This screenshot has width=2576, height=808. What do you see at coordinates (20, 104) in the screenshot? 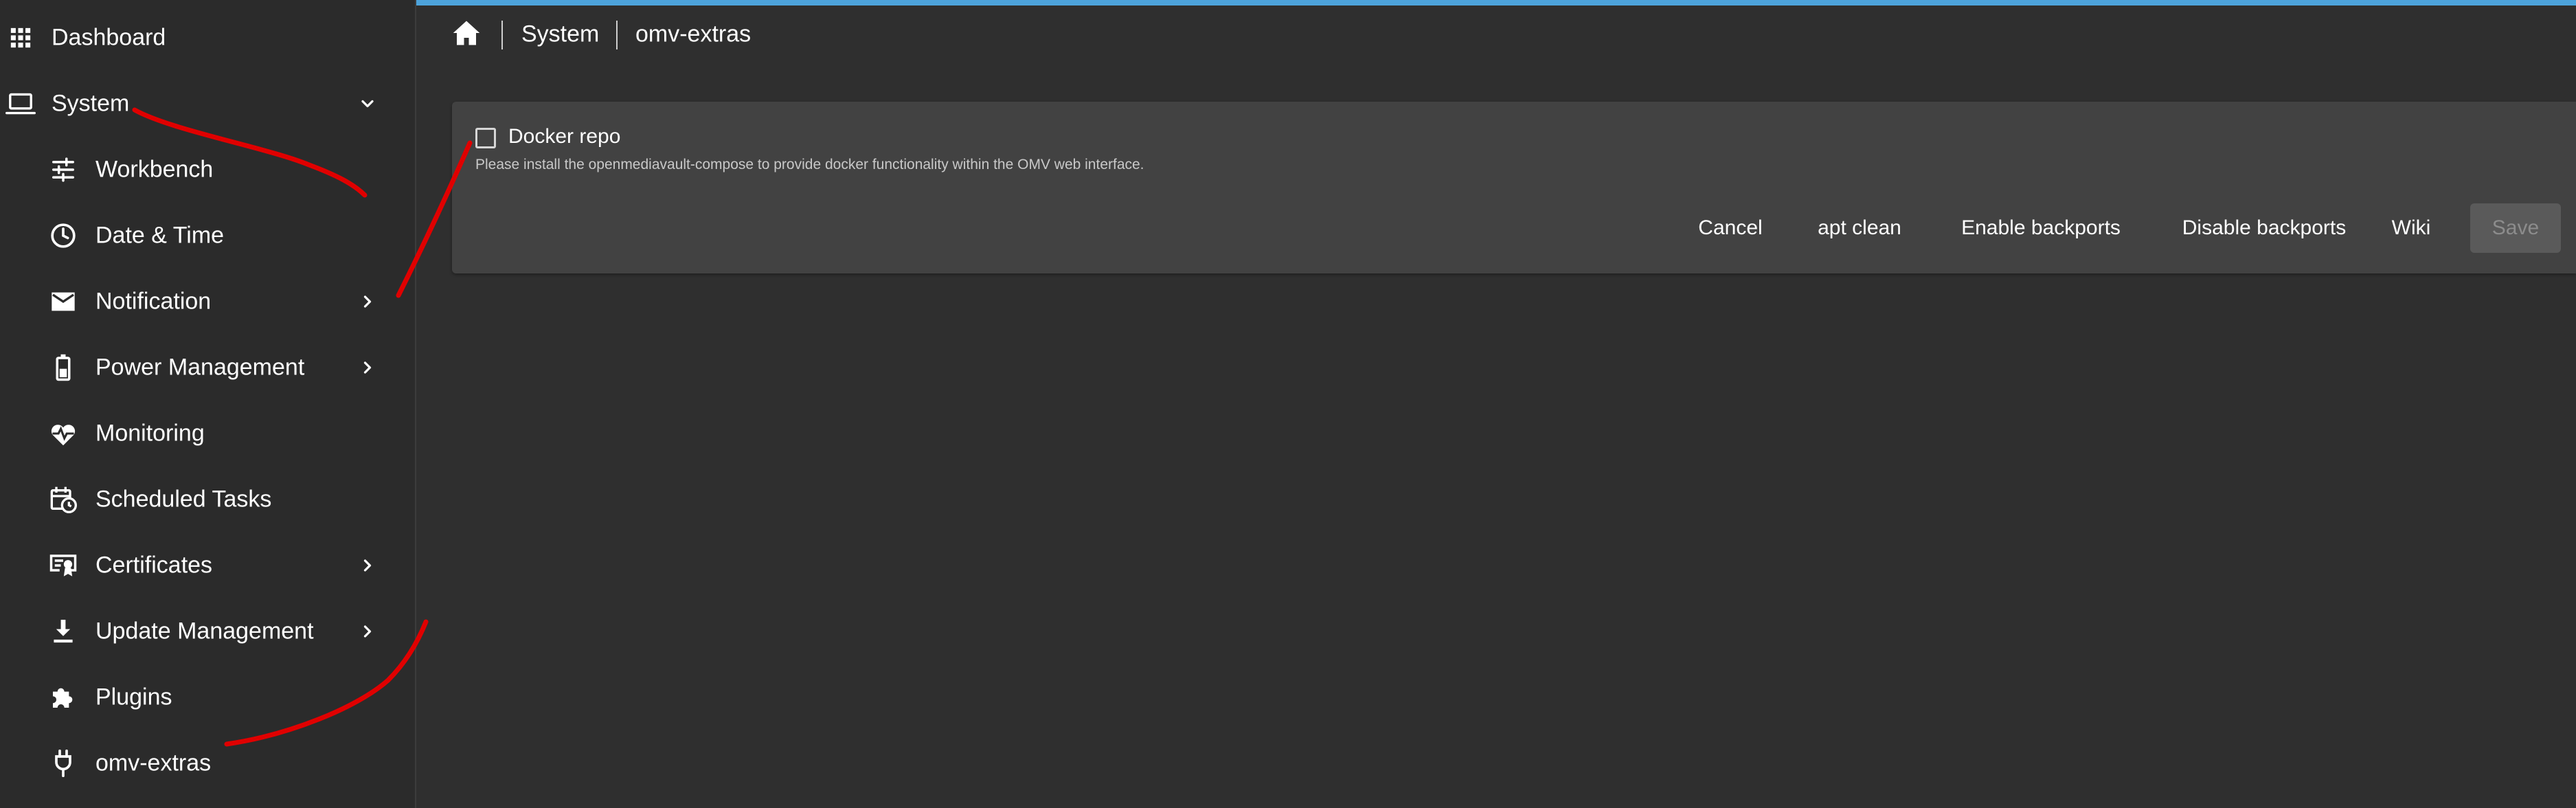
I see `laptop-icon` at bounding box center [20, 104].